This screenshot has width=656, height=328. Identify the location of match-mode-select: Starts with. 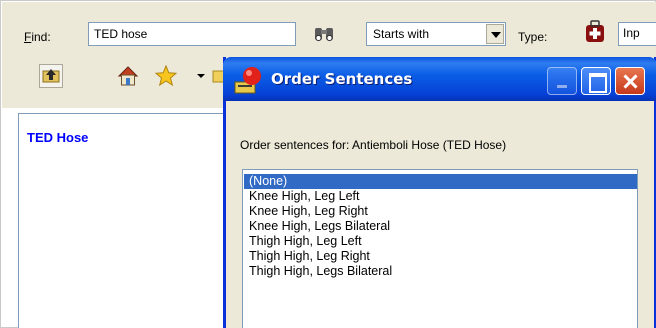
(436, 34).